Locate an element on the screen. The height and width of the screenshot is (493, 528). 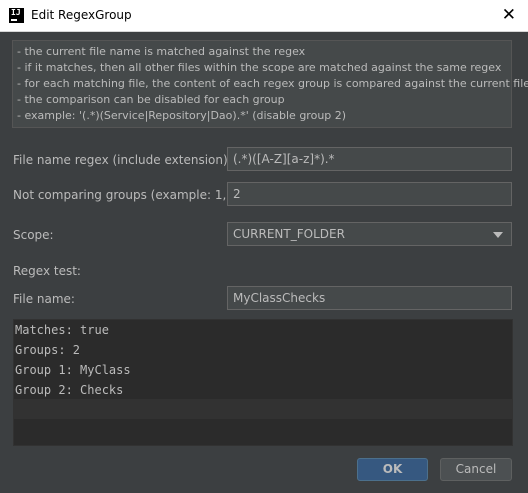
window-title: Edit RegexGroup is located at coordinates (81, 15).